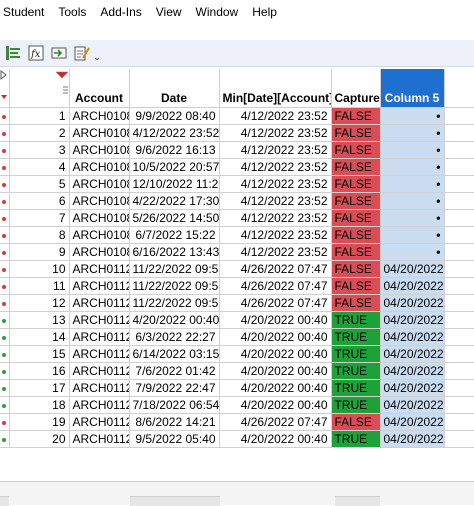 This screenshot has width=474, height=506. Describe the element at coordinates (174, 88) in the screenshot. I see `column-header-date: Date` at that location.